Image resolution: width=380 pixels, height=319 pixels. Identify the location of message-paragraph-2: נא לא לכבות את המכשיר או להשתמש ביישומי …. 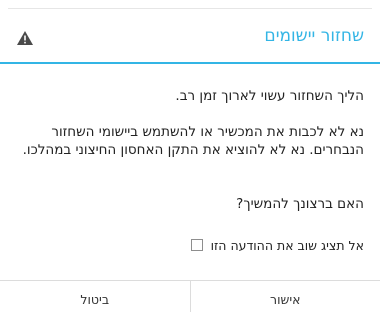
(190, 141).